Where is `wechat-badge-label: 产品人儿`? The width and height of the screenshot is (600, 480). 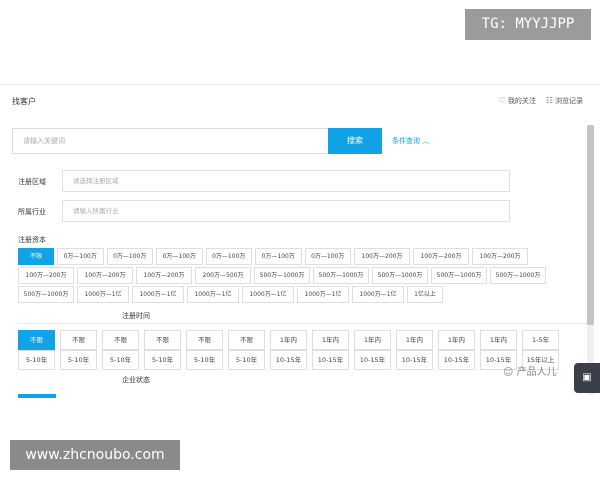 wechat-badge-label: 产品人儿 is located at coordinates (536, 372).